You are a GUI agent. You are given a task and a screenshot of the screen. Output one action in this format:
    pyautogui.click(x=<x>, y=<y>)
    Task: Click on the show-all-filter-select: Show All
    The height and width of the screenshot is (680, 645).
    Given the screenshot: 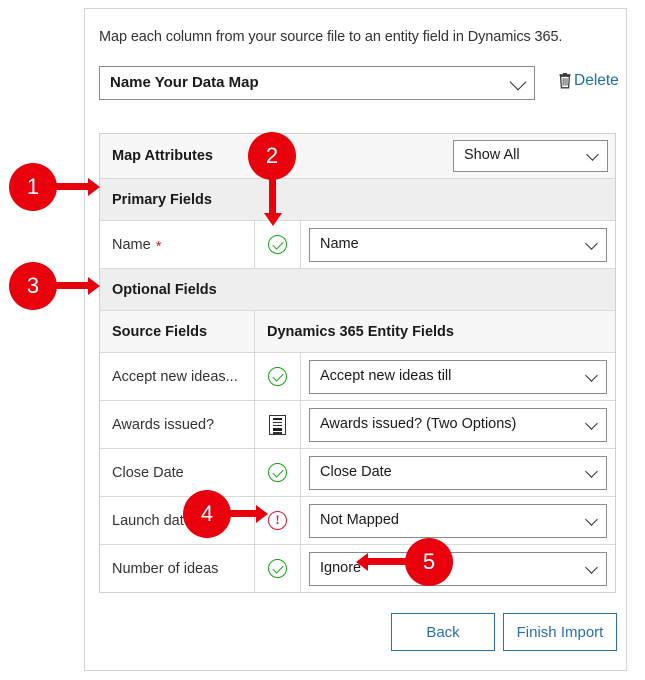 What is the action you would take?
    pyautogui.click(x=530, y=156)
    